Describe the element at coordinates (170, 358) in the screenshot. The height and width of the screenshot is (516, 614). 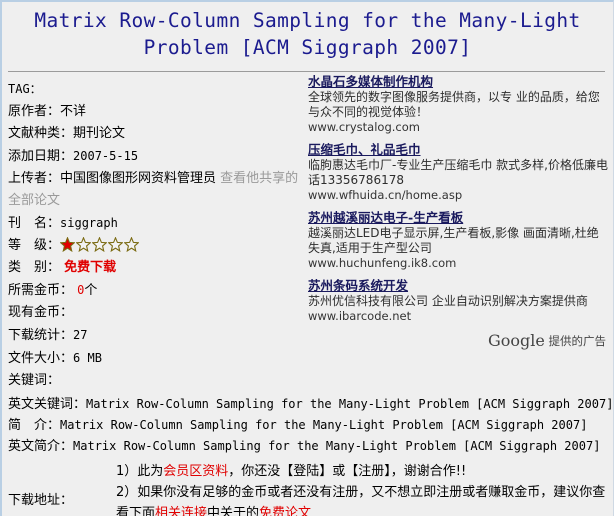
I see `meta-row-filesize: 文件大小：6 MB` at that location.